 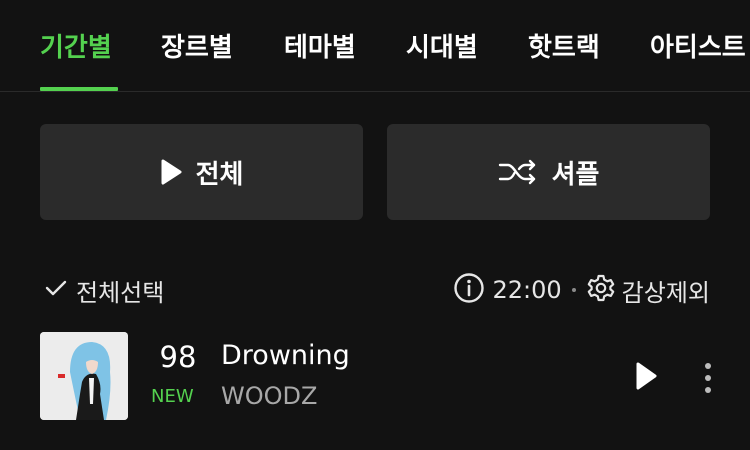 What do you see at coordinates (548, 172) in the screenshot?
I see `shuffle-button: 셔플` at bounding box center [548, 172].